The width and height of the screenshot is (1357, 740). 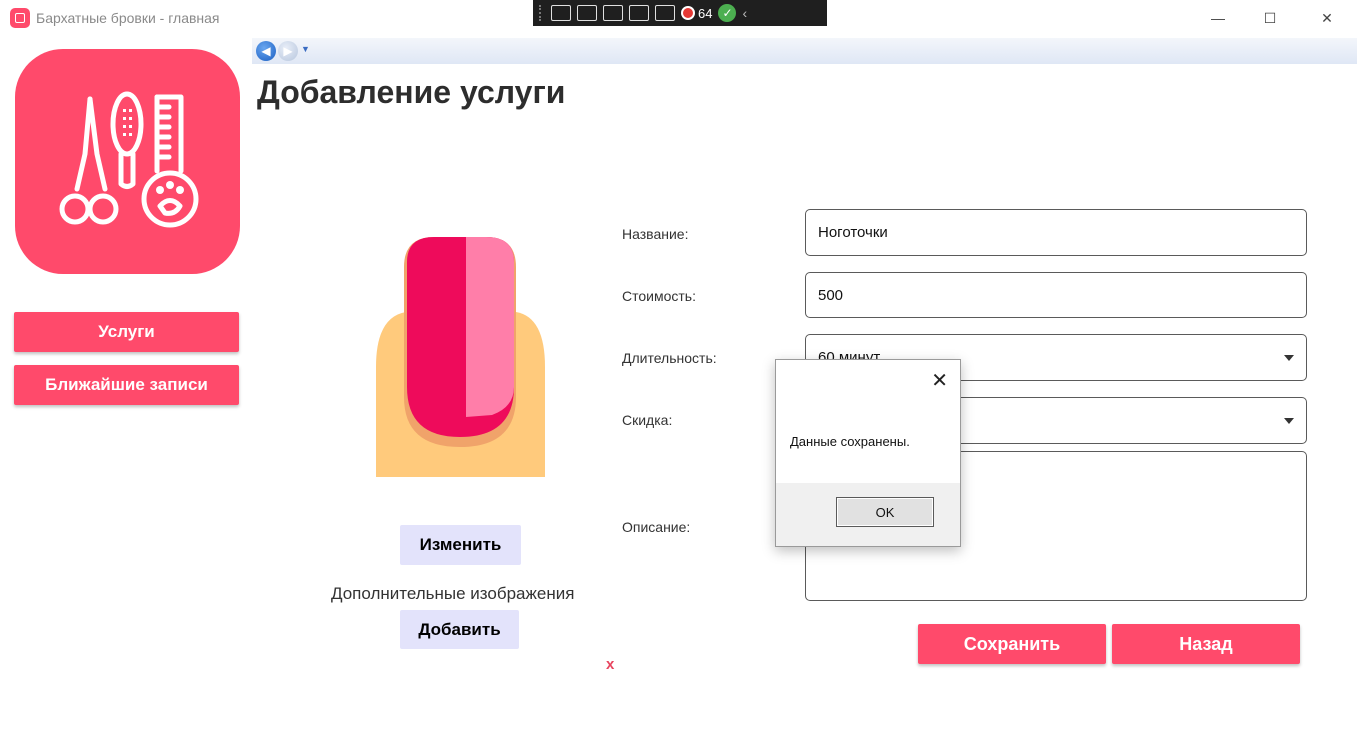 I want to click on navigation-bar, so click(x=804, y=51).